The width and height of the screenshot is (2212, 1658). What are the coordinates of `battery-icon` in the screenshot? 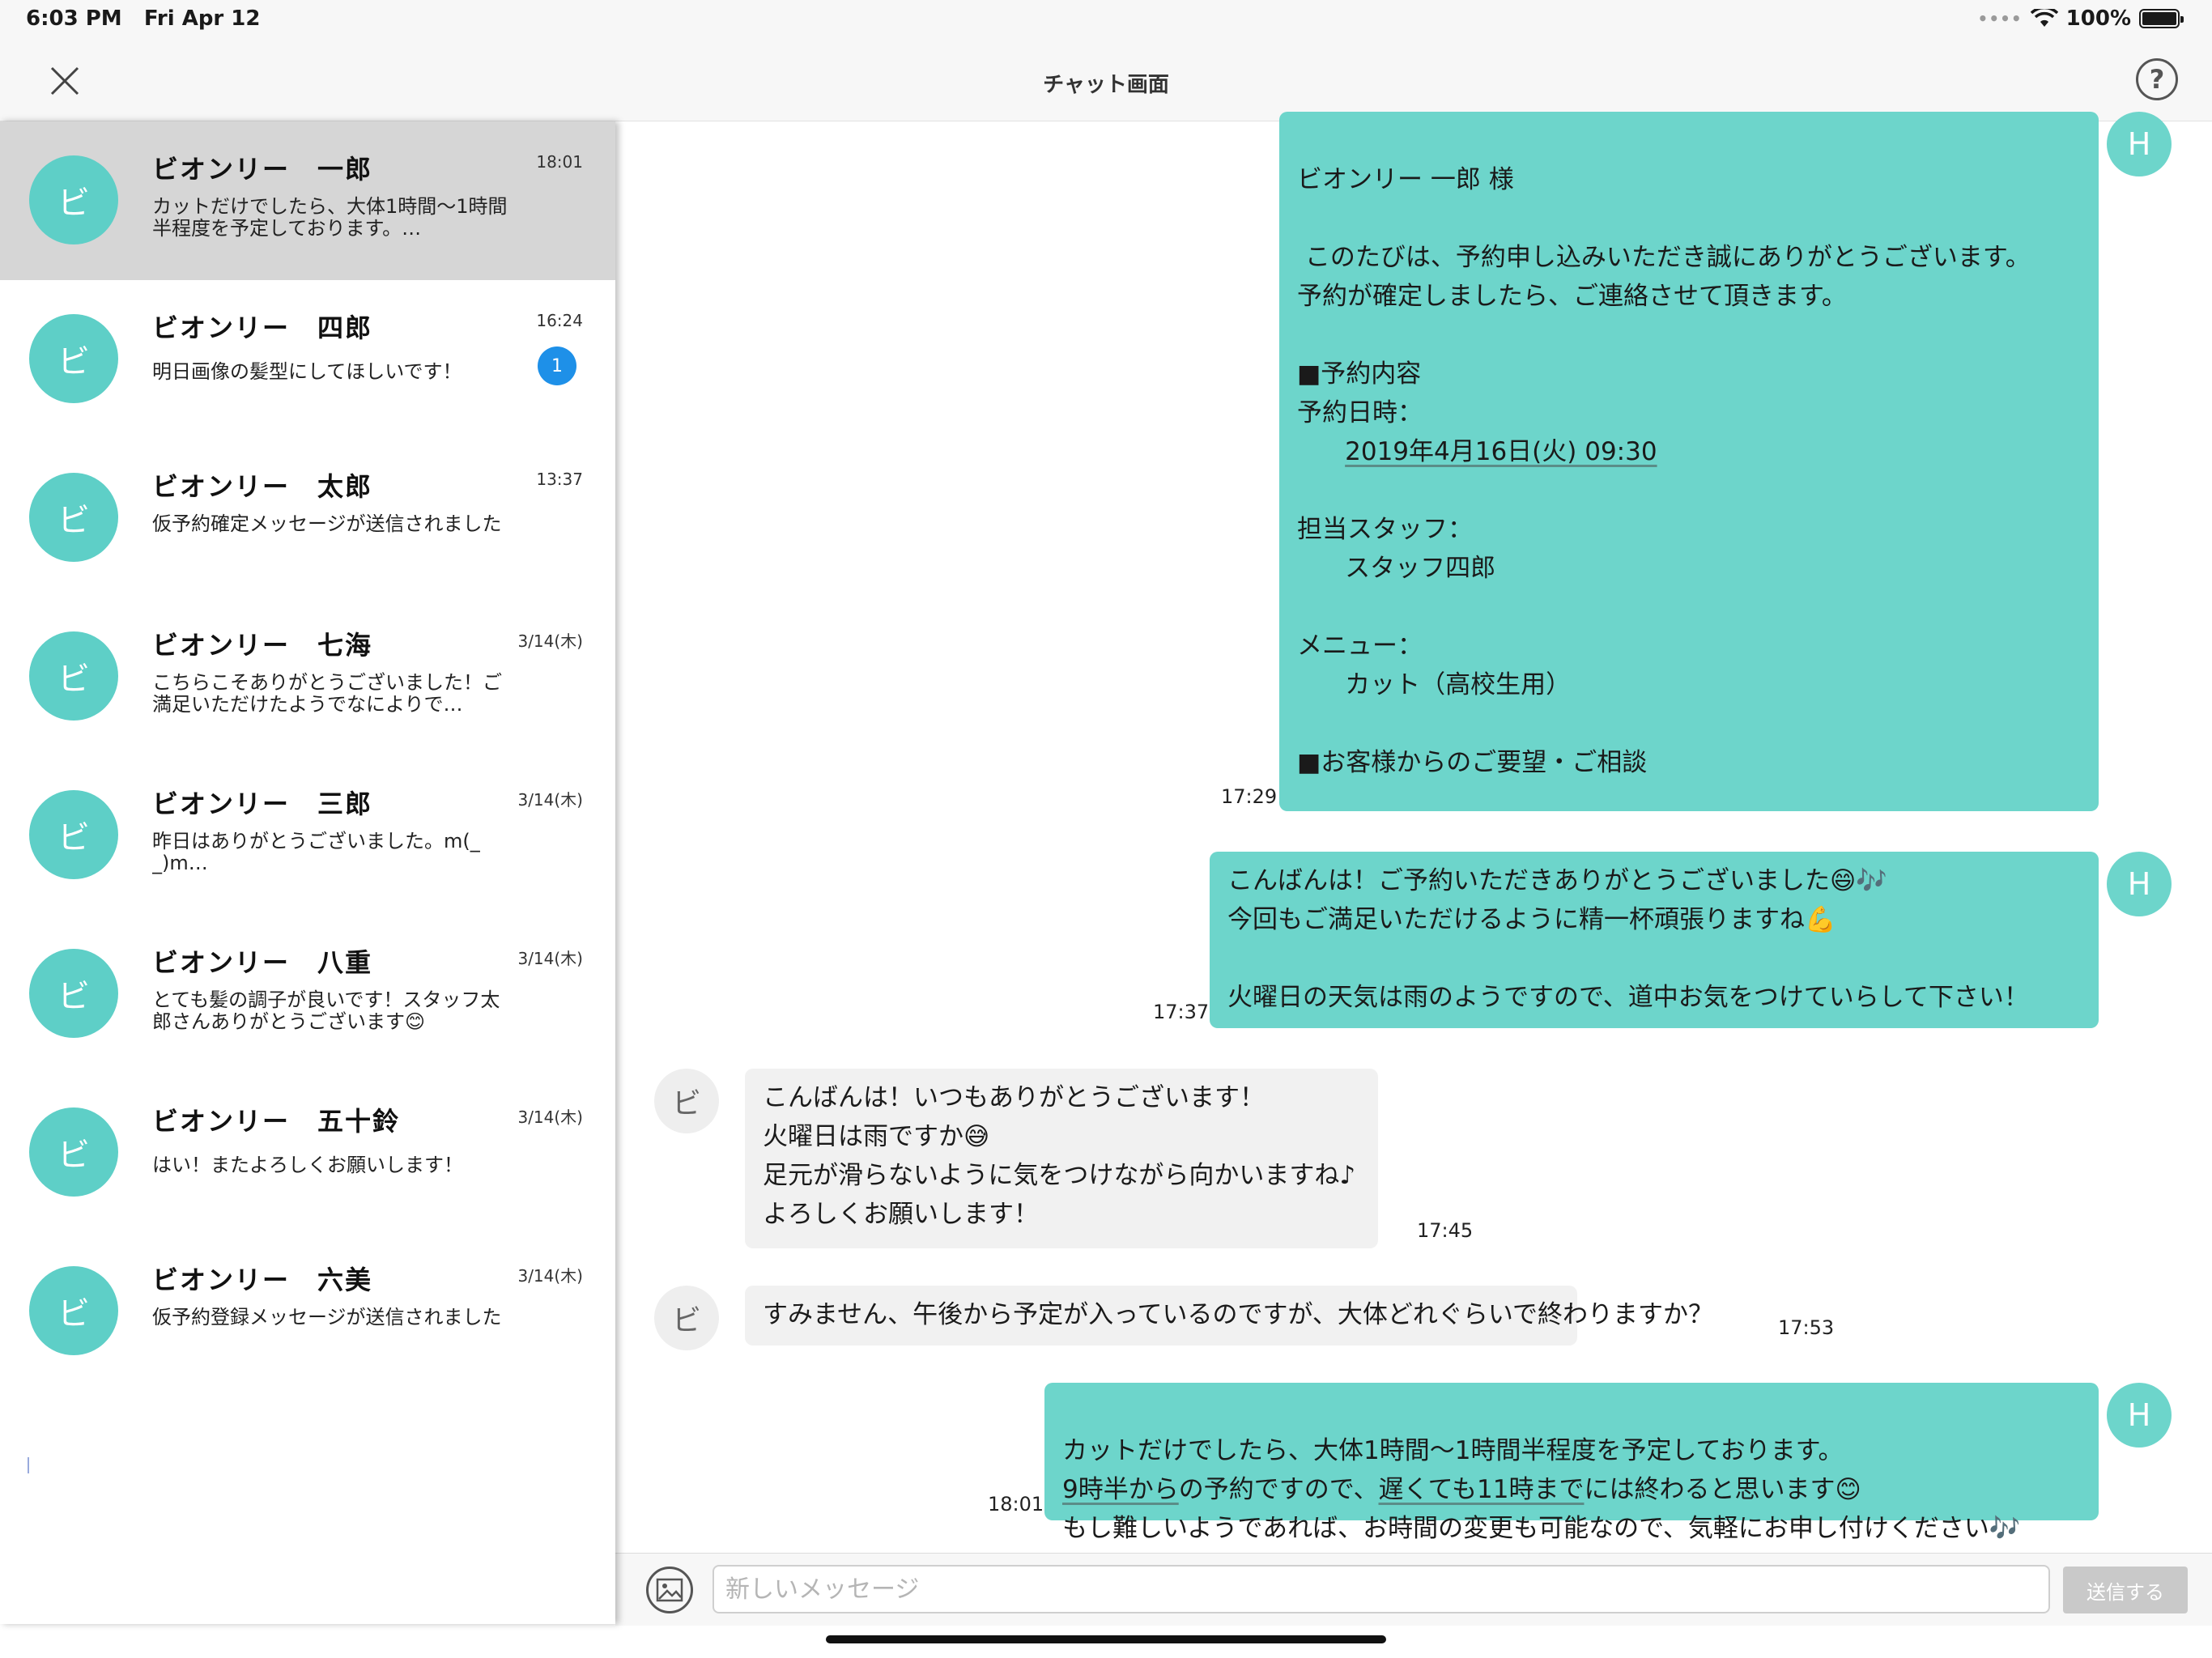 It's located at (2162, 18).